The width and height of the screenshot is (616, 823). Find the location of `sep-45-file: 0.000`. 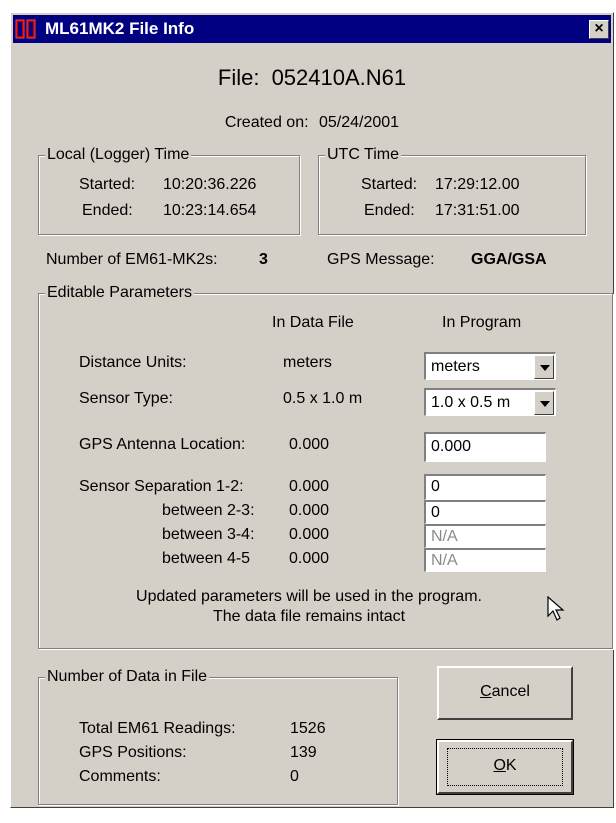

sep-45-file: 0.000 is located at coordinates (309, 558).